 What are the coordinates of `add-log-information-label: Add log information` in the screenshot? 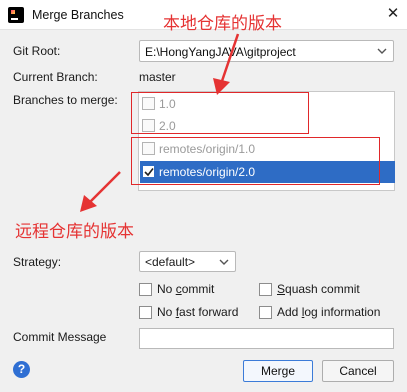 It's located at (329, 312).